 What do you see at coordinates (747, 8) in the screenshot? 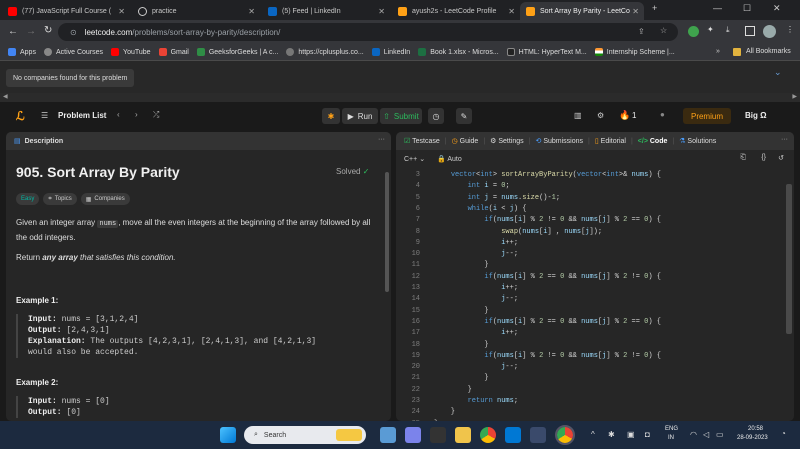
I see `maximize-icon: ☐` at bounding box center [747, 8].